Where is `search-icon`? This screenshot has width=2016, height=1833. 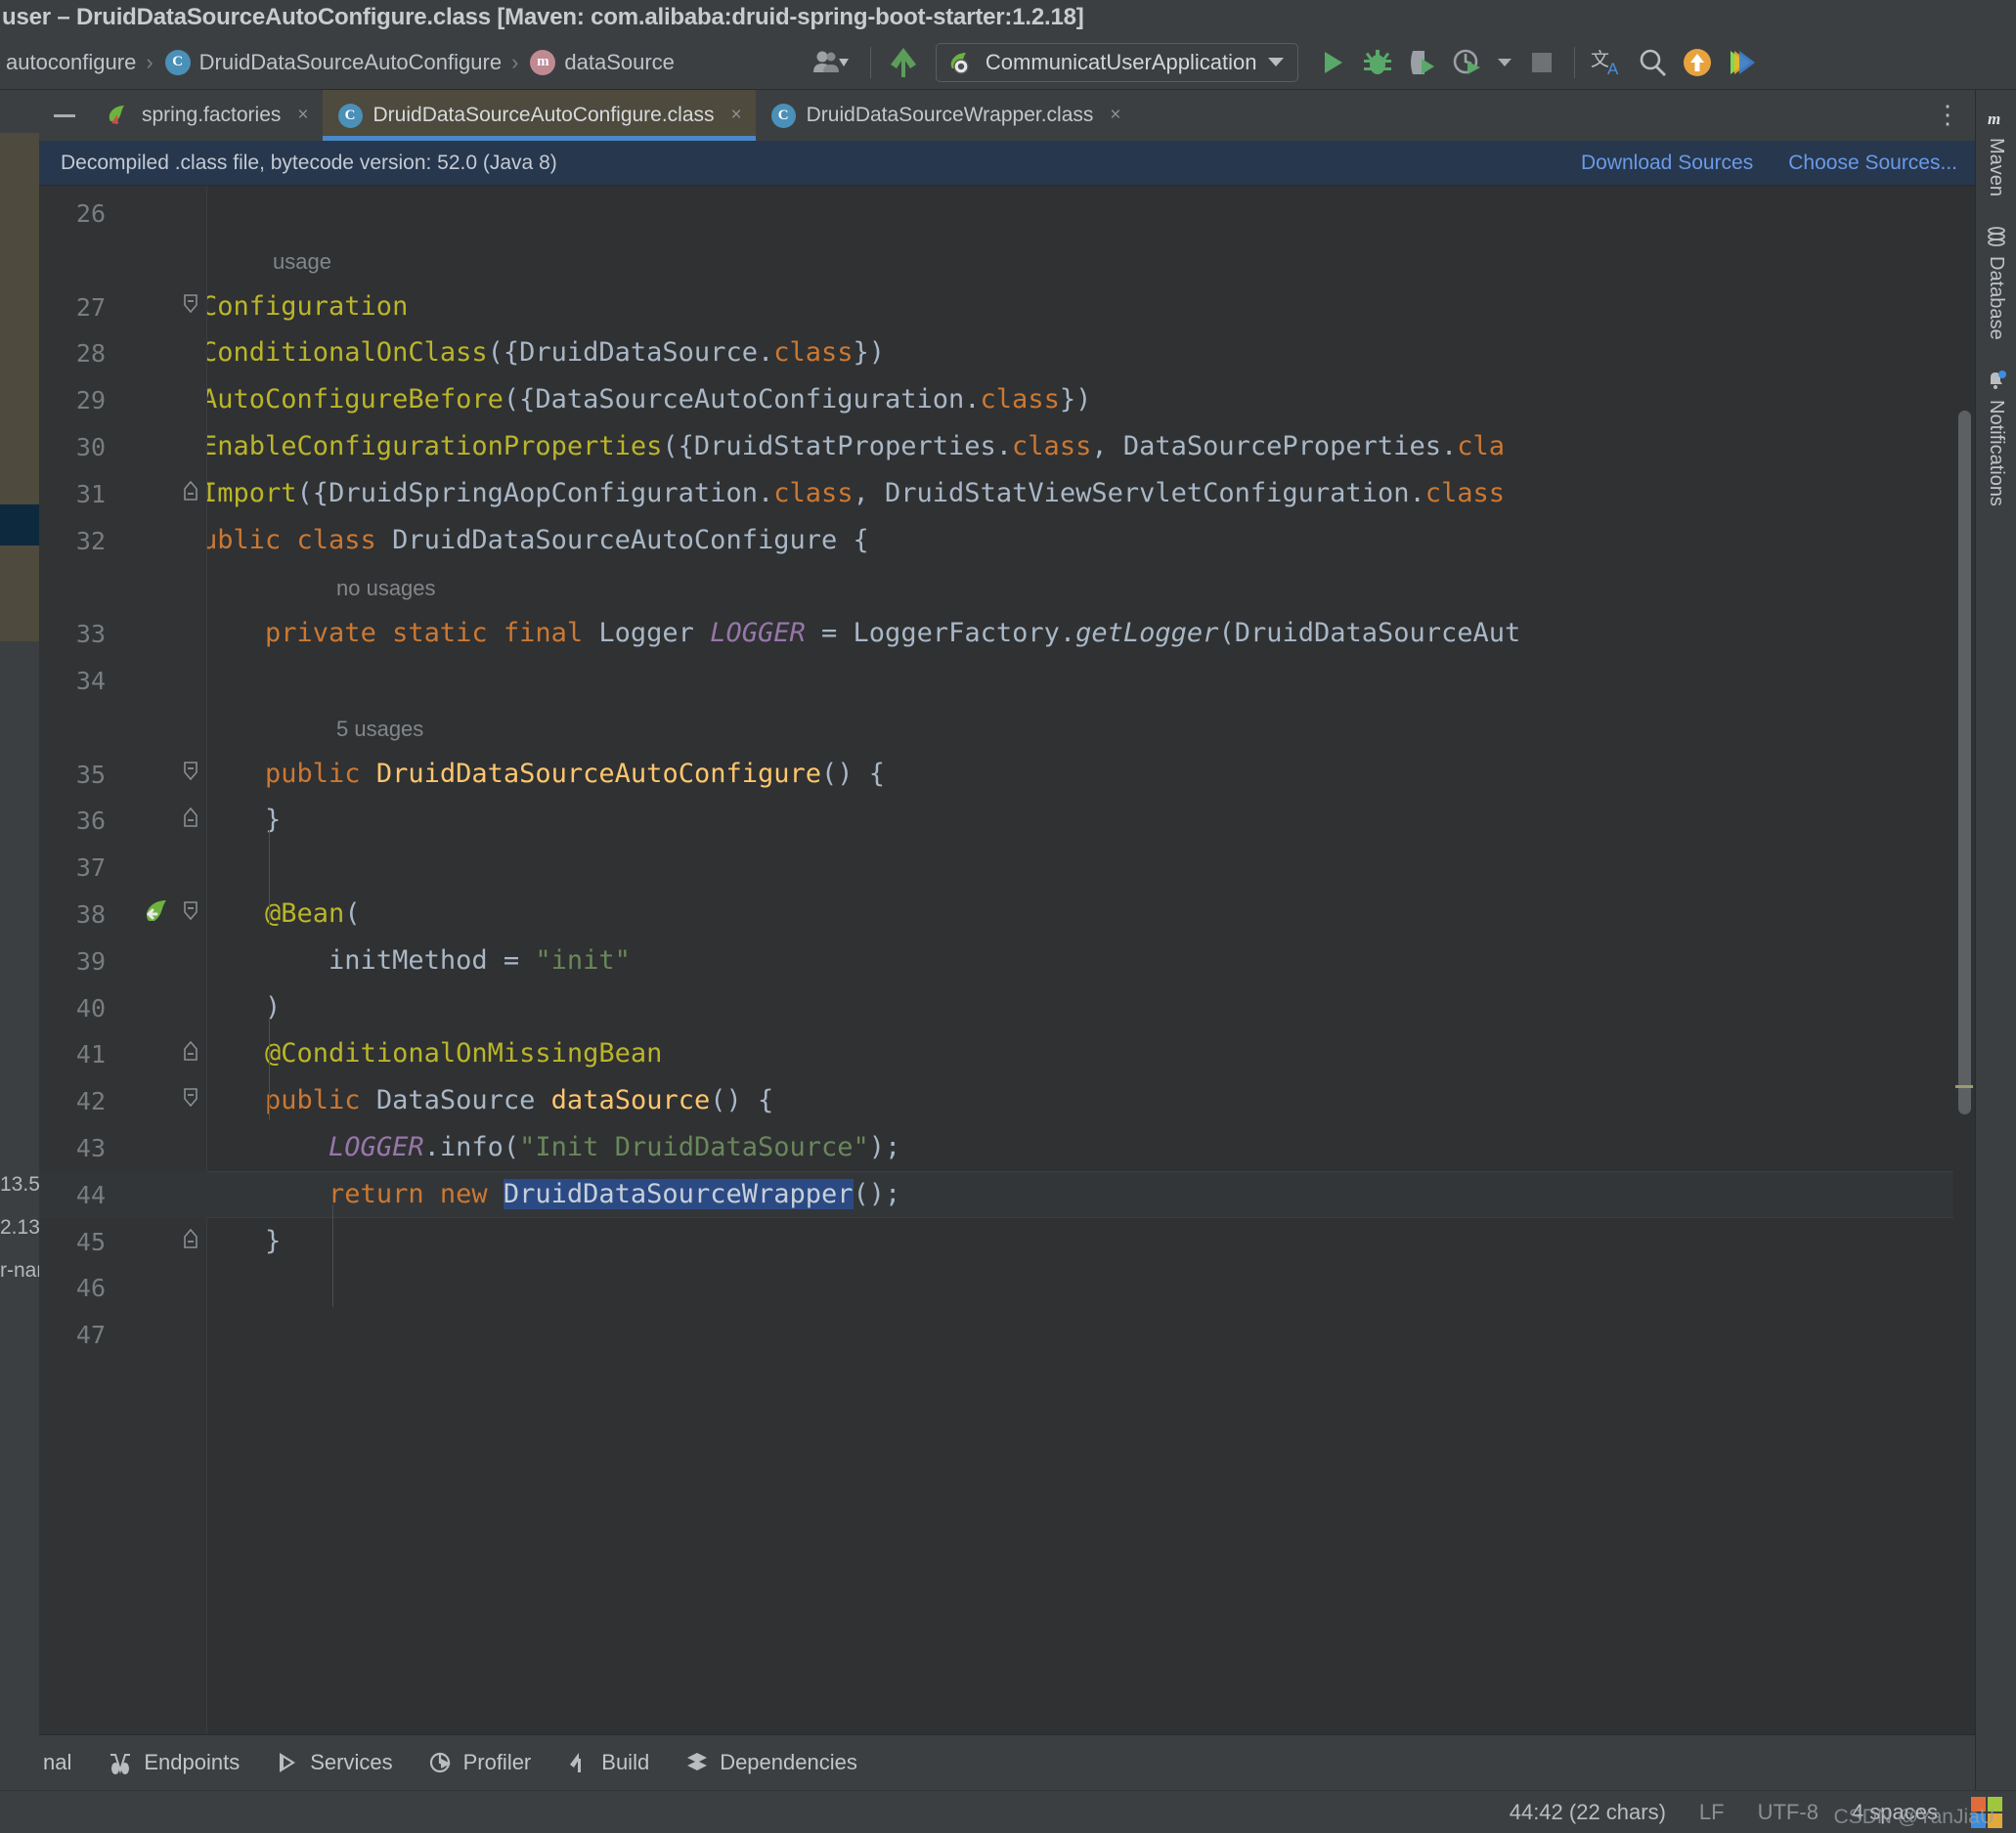 search-icon is located at coordinates (1652, 63).